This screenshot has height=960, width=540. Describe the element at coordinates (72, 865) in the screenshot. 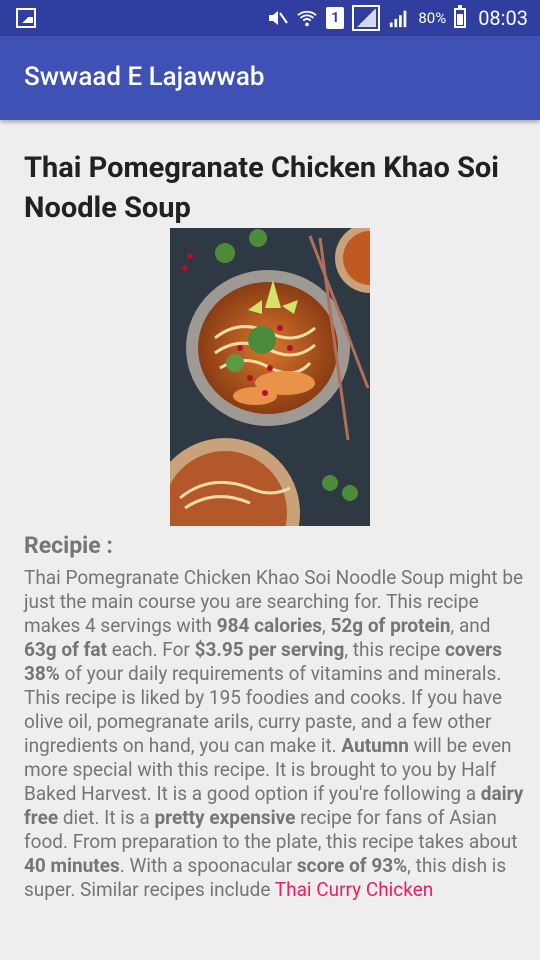

I see `desc-time: 40 minutes` at that location.